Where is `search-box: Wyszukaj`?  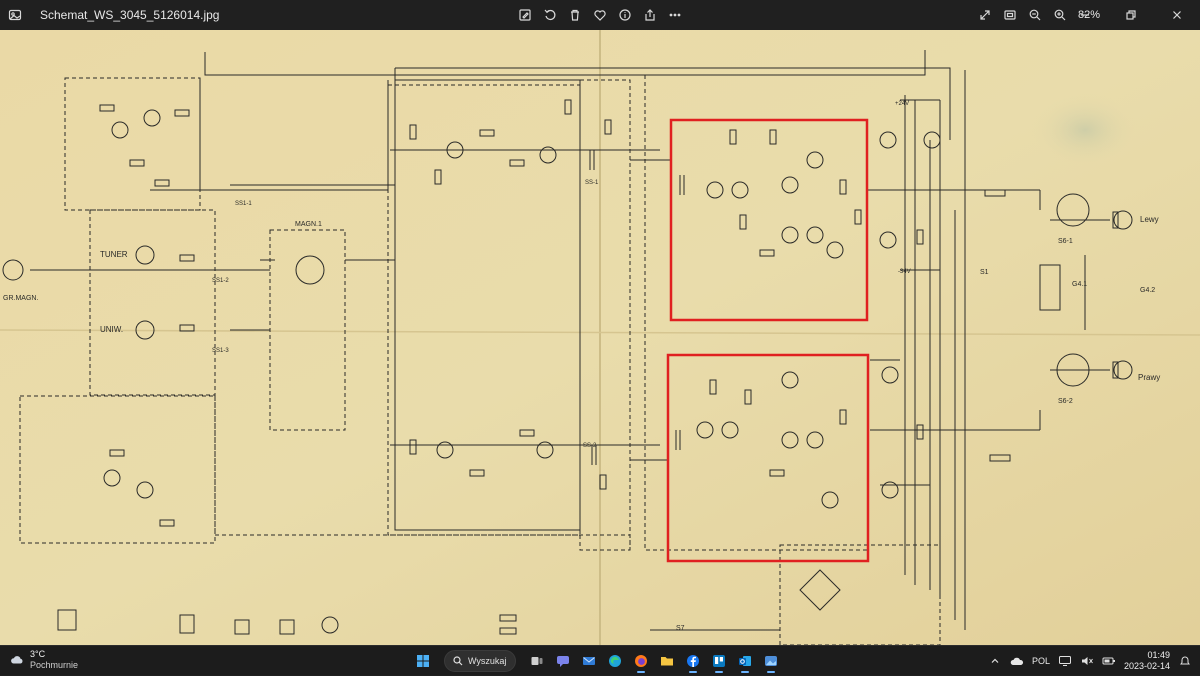 search-box: Wyszukaj is located at coordinates (480, 661).